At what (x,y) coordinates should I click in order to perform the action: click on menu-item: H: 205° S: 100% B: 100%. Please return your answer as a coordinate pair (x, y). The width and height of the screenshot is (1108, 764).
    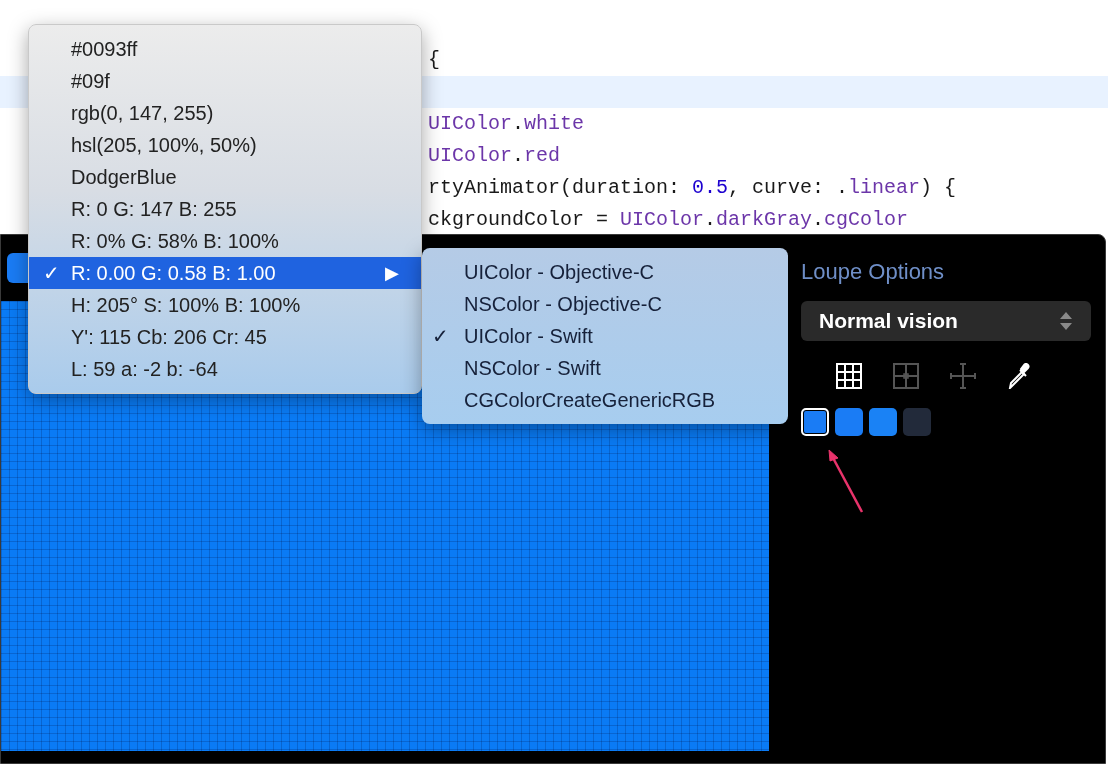
    Looking at the image, I should click on (225, 305).